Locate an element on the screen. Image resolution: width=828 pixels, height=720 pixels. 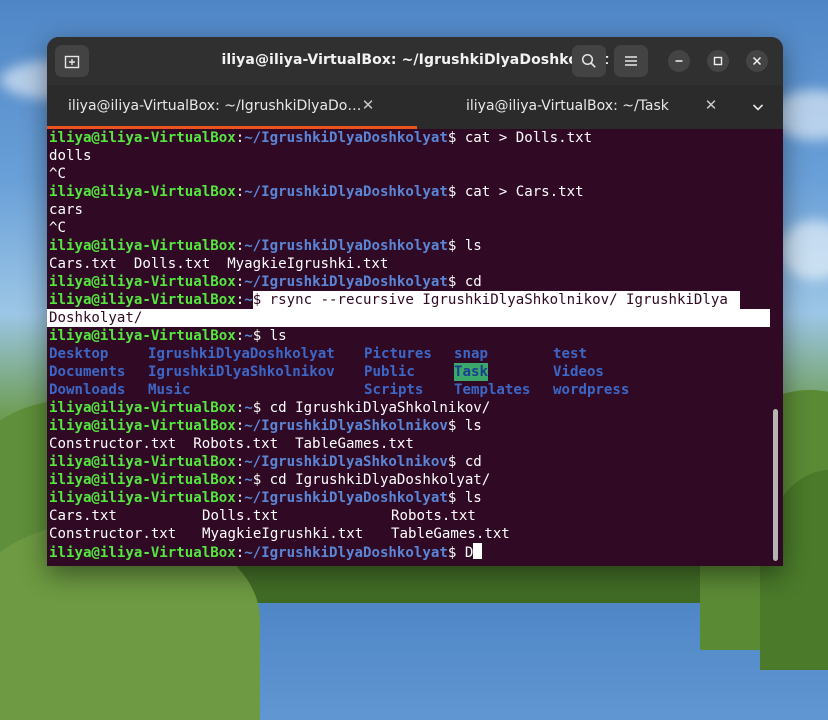
file-entry: MyagkieIgrushki.txt is located at coordinates (283, 534).